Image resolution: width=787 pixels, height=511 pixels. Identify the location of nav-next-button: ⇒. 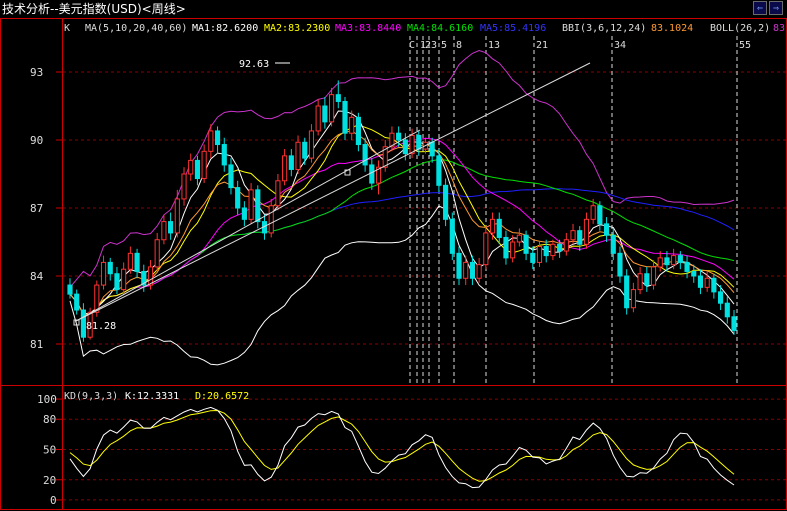
(776, 8).